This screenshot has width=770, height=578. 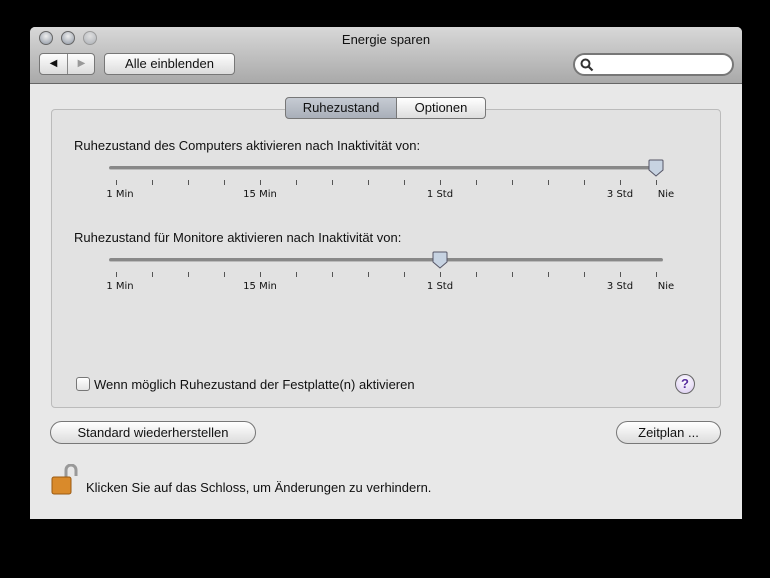 What do you see at coordinates (54, 64) in the screenshot?
I see `back-button: ◀` at bounding box center [54, 64].